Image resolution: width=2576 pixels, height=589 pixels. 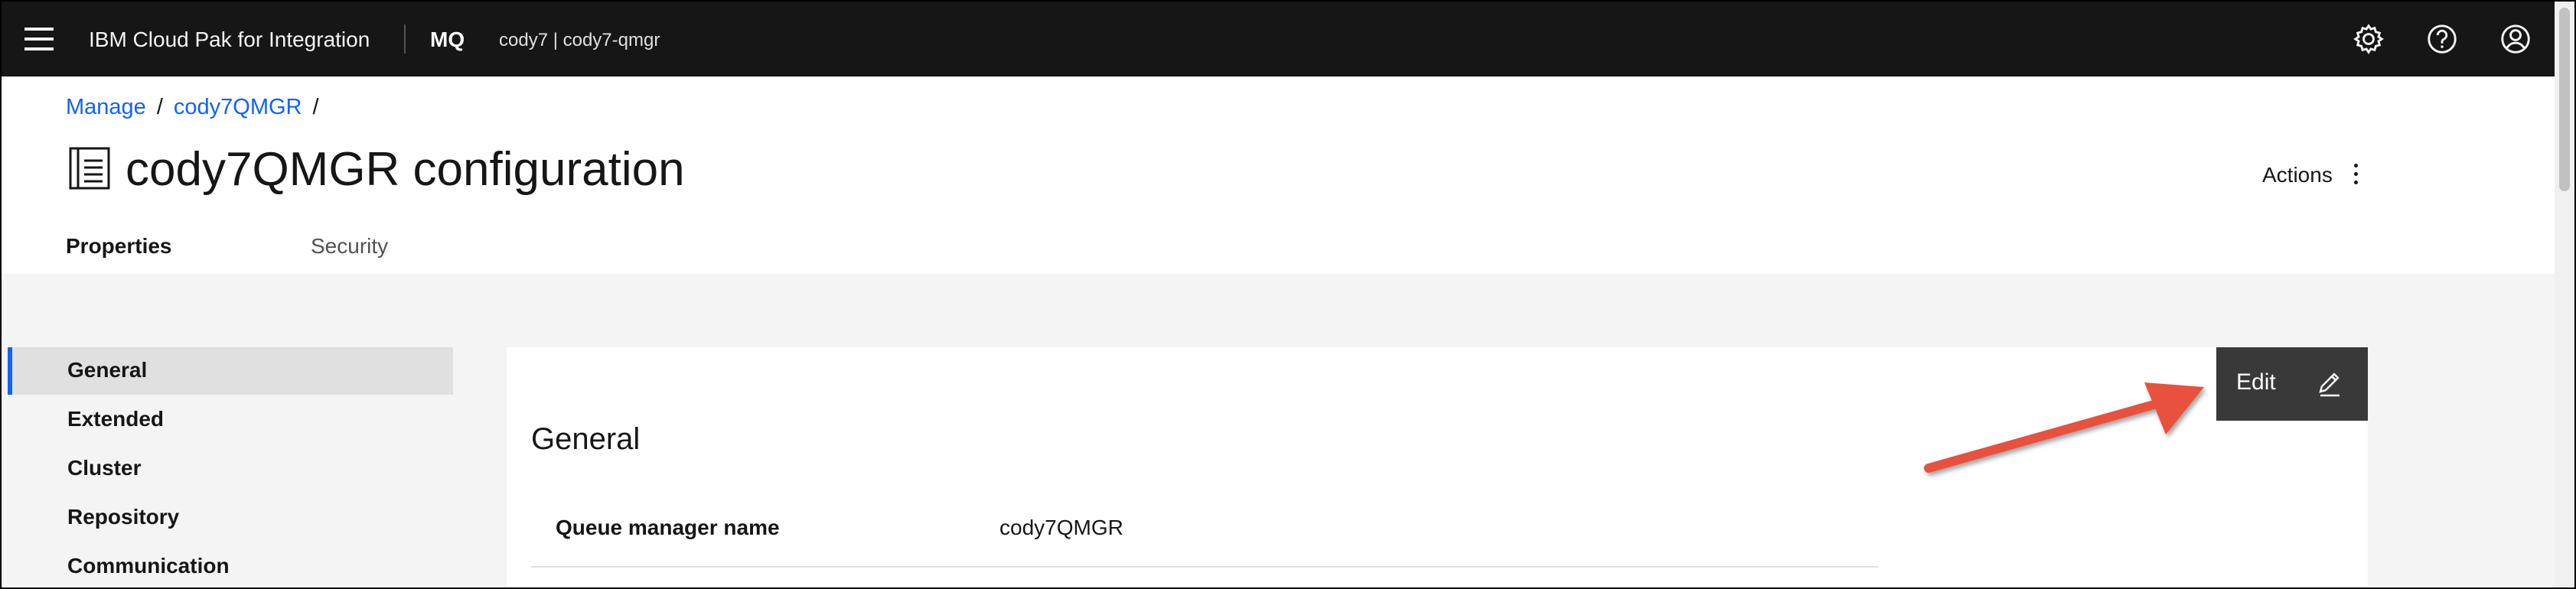 What do you see at coordinates (2292, 384) in the screenshot?
I see `edit-button: Edit` at bounding box center [2292, 384].